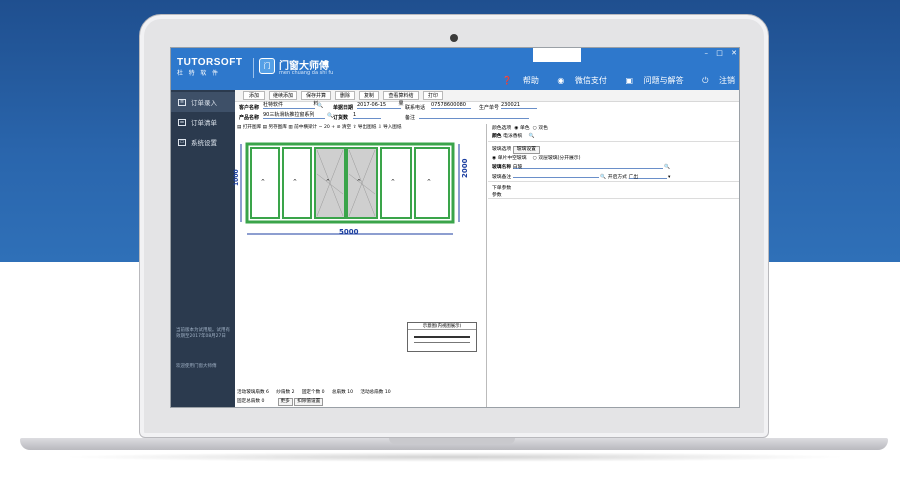  Describe the element at coordinates (401, 99) in the screenshot. I see `view-calc-result-button: 查看算料结果` at that location.